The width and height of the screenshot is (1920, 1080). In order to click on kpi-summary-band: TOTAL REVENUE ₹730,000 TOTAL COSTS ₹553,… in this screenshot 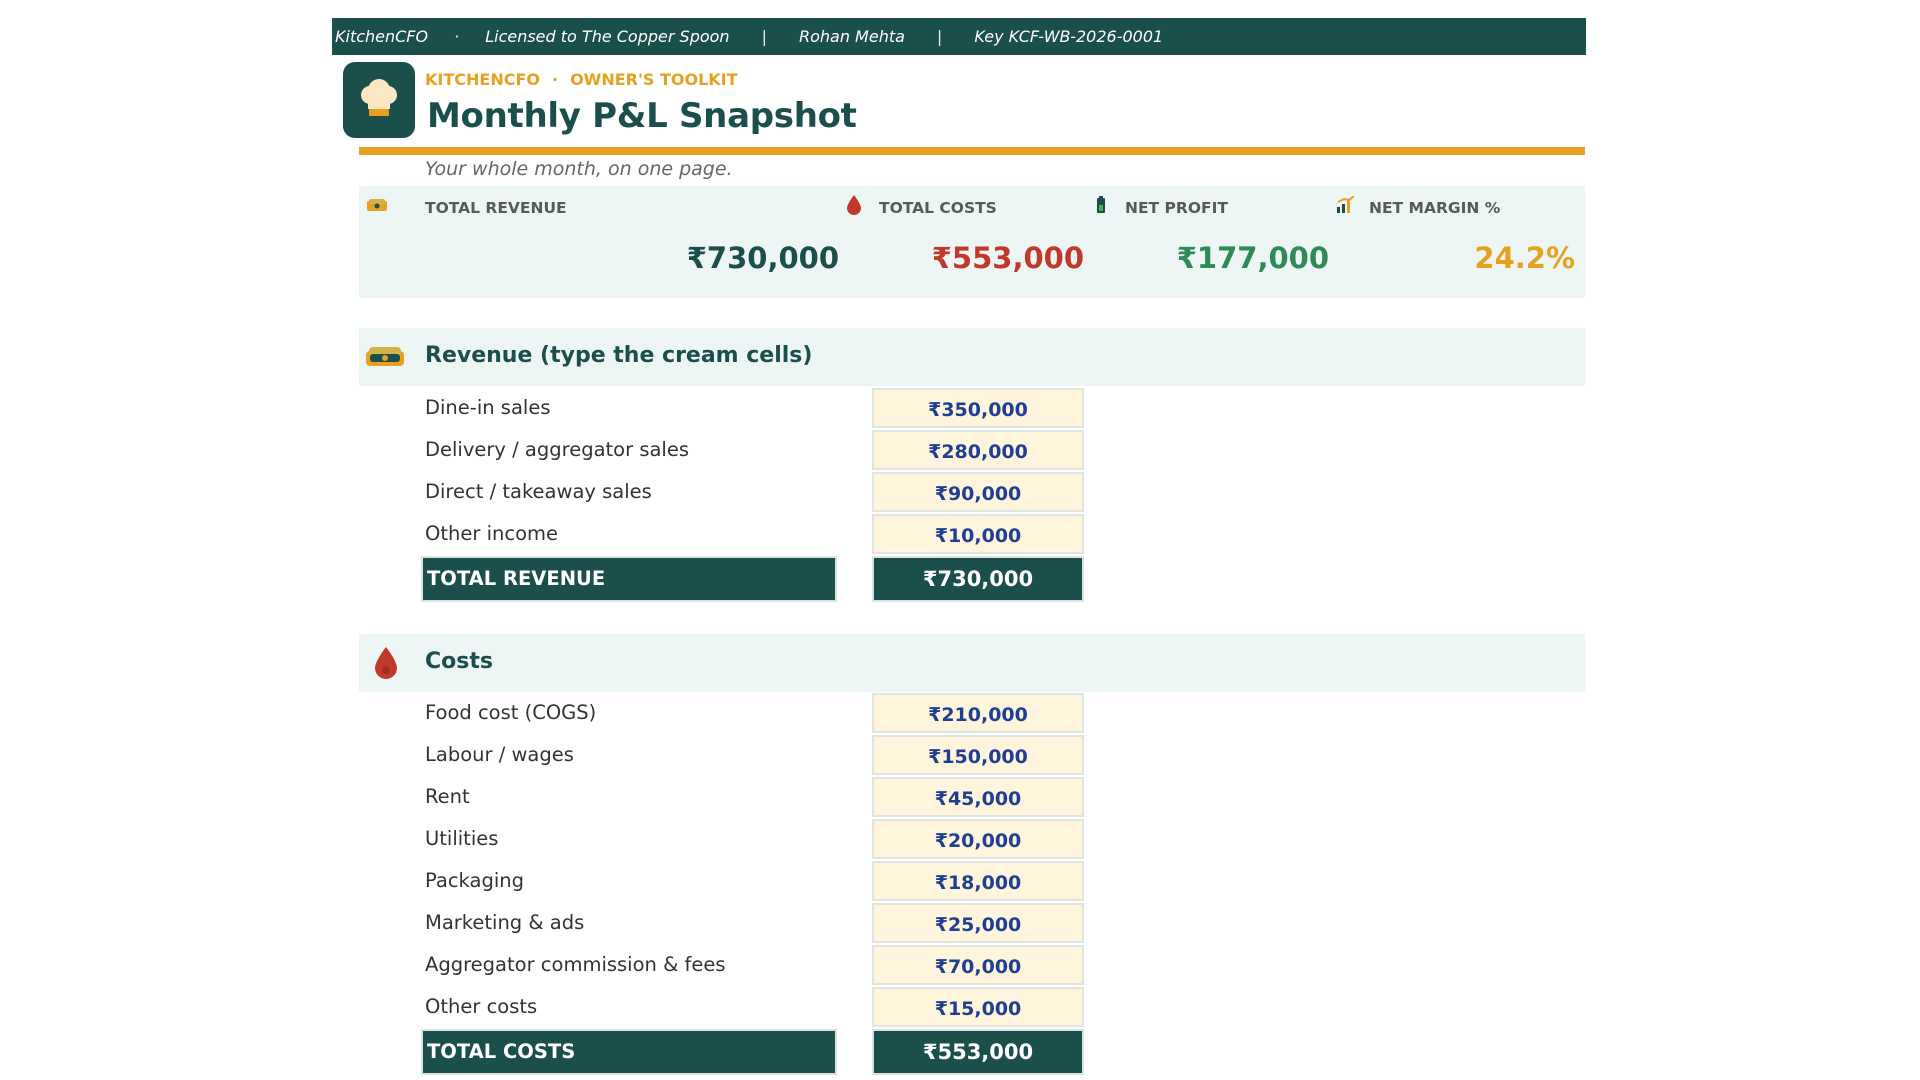, I will do `click(972, 242)`.